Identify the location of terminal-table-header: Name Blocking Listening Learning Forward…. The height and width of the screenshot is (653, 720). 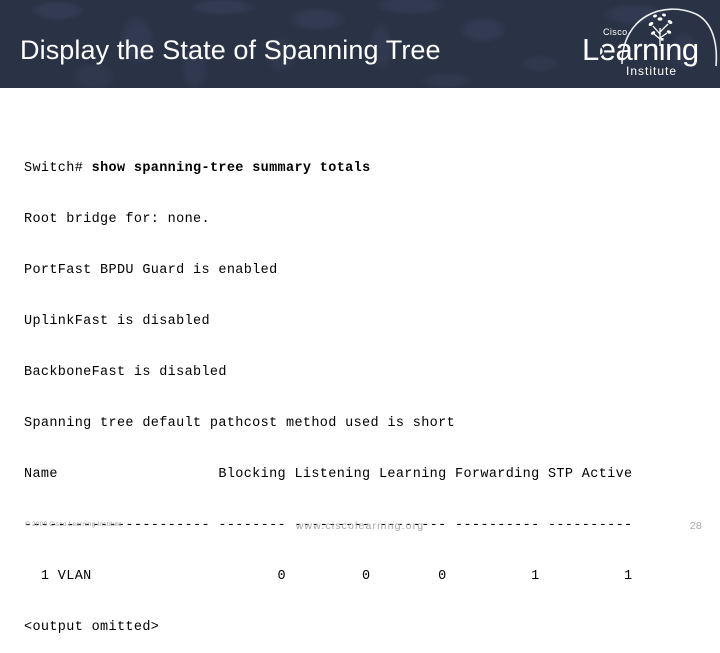
(328, 474).